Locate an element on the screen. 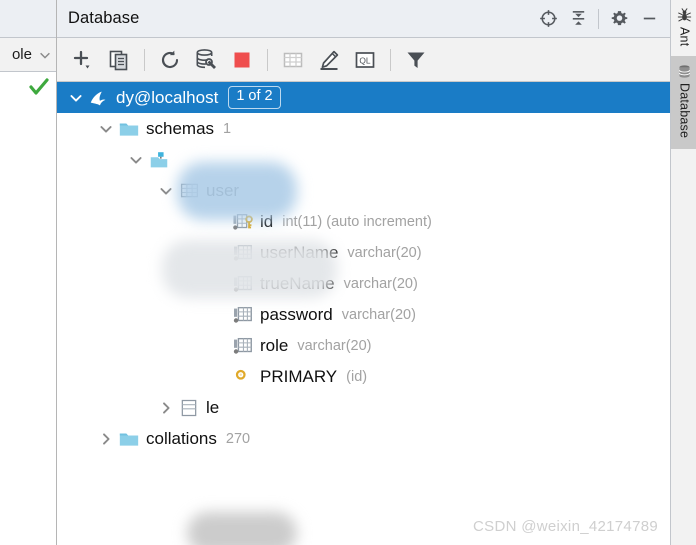 The image size is (696, 545). plus-with-dropdown-icon is located at coordinates (81, 59).